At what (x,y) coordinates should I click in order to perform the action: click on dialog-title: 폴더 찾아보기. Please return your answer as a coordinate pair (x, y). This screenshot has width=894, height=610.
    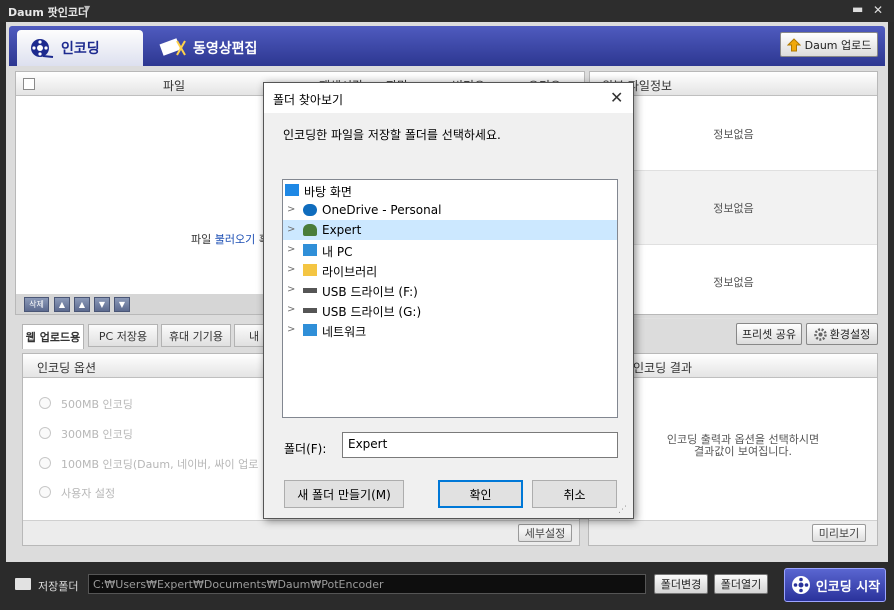
    Looking at the image, I should click on (308, 100).